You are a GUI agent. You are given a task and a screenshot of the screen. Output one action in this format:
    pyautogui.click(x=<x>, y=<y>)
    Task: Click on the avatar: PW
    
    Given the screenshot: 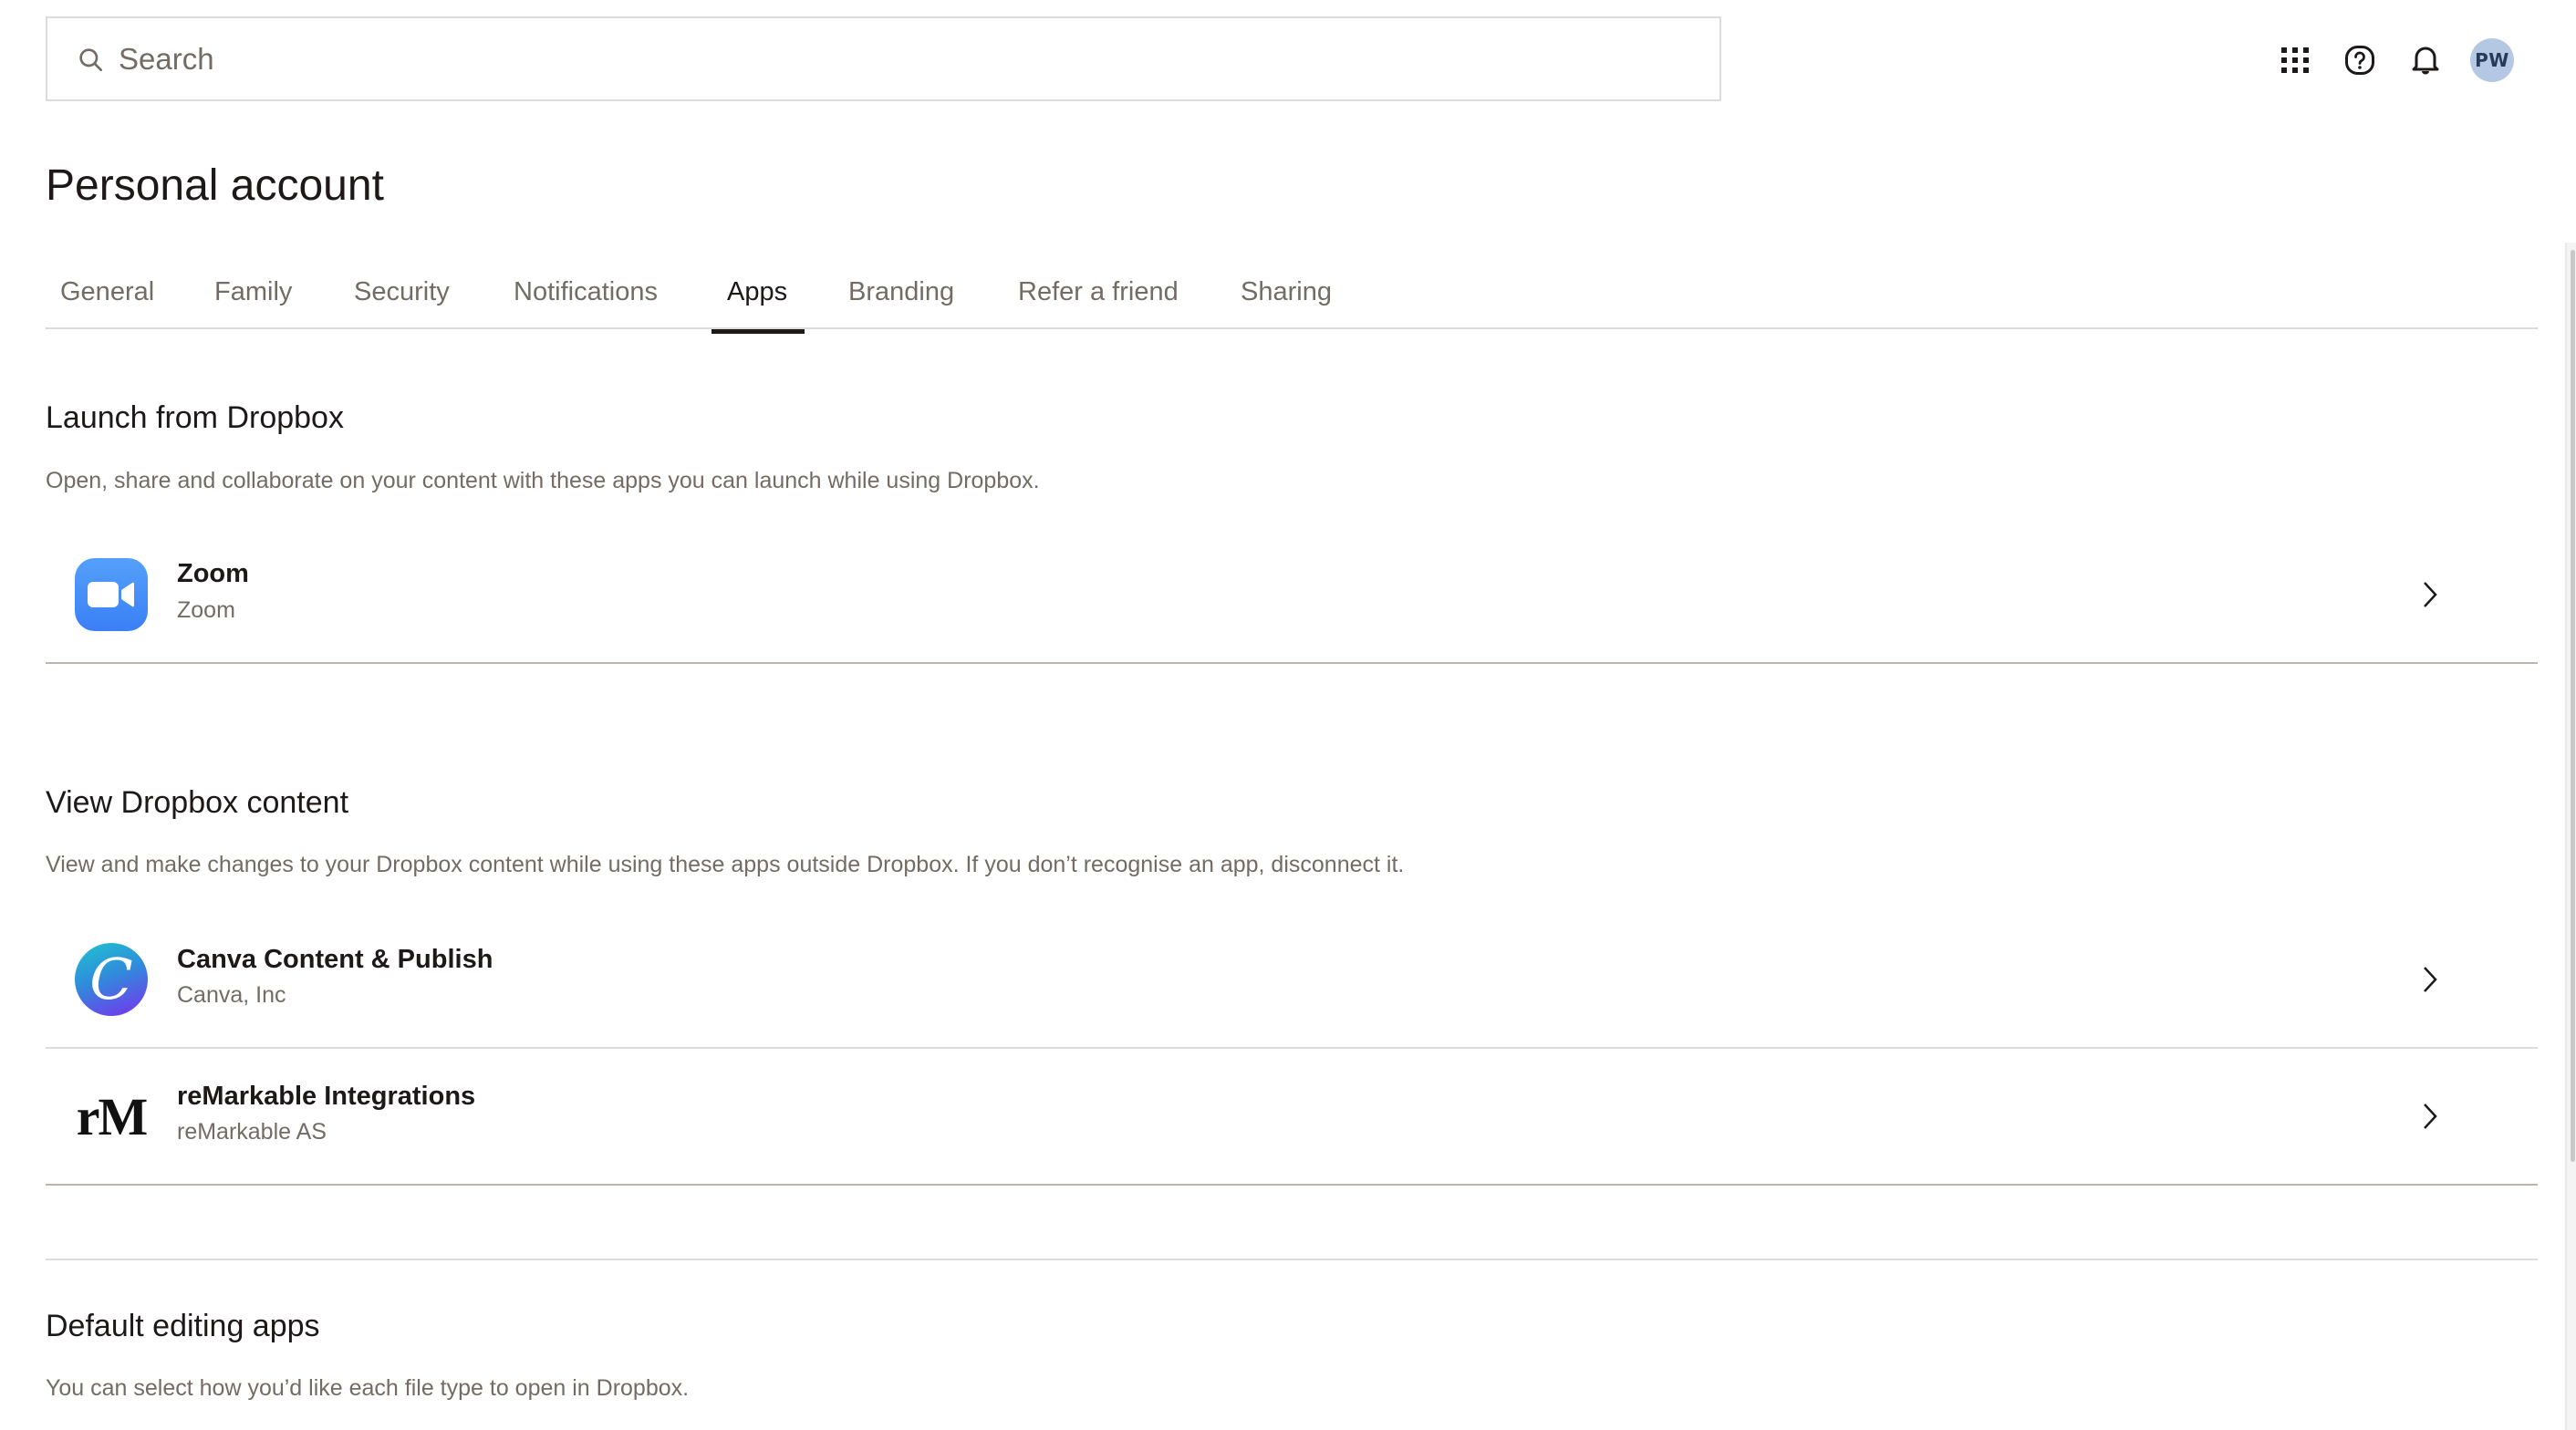 What is the action you would take?
    pyautogui.click(x=2492, y=60)
    